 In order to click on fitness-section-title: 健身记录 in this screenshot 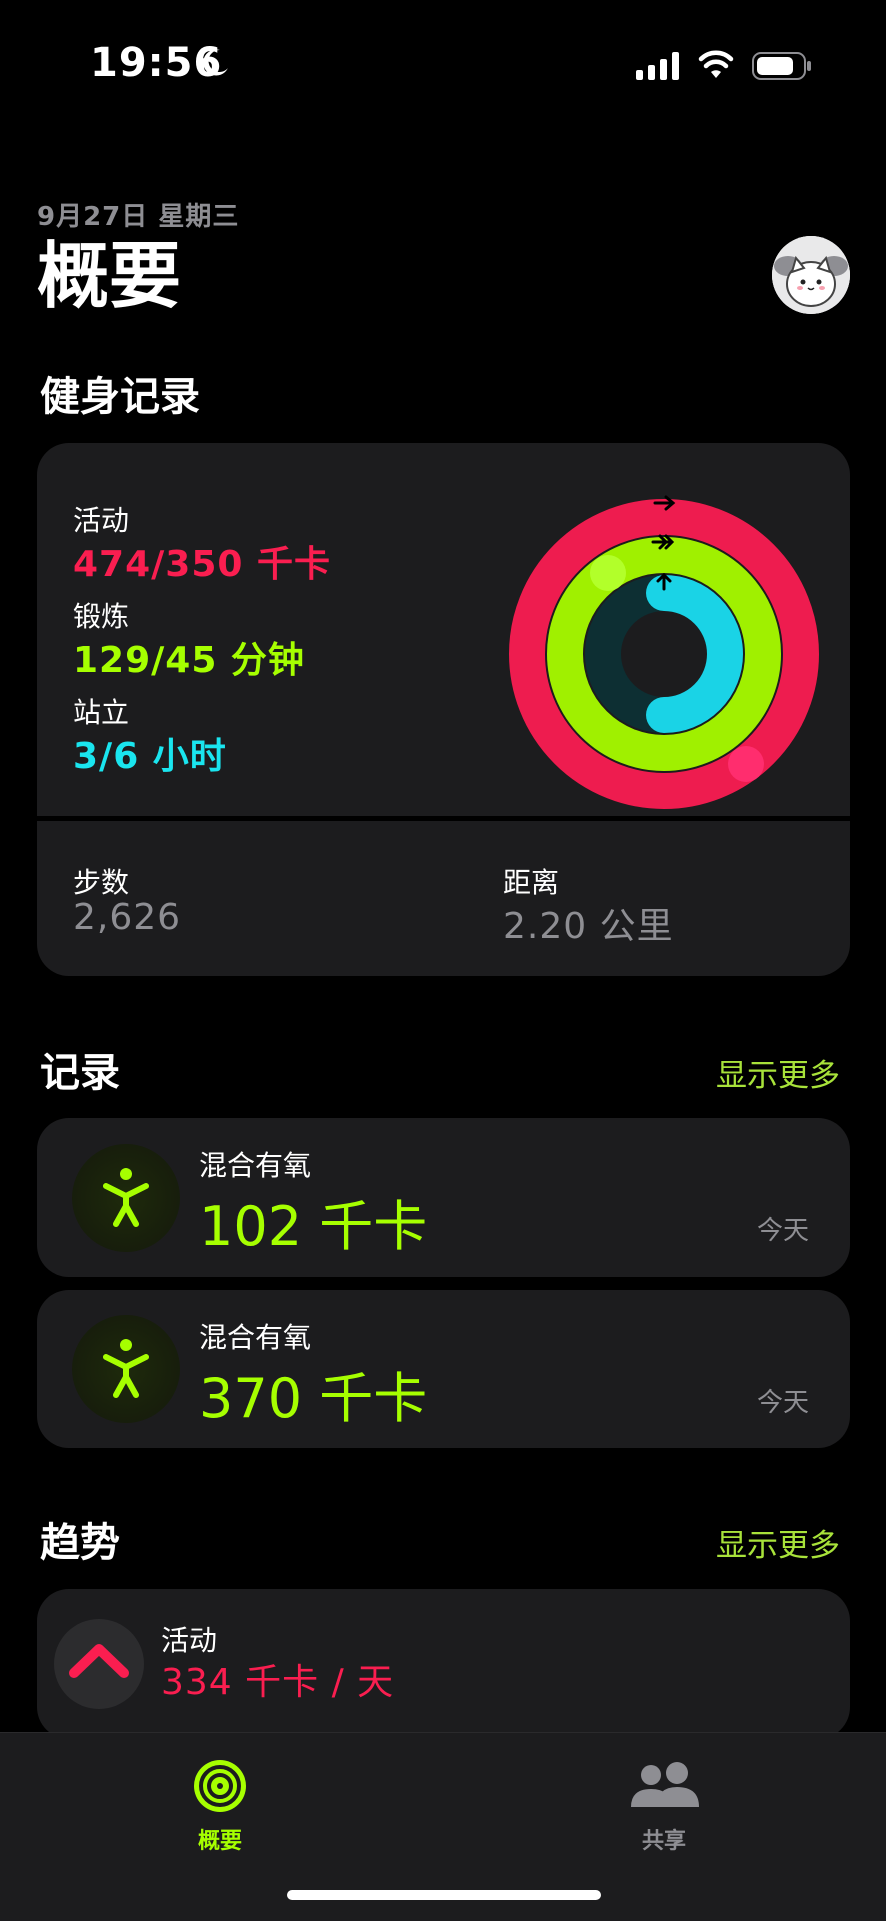, I will do `click(120, 397)`.